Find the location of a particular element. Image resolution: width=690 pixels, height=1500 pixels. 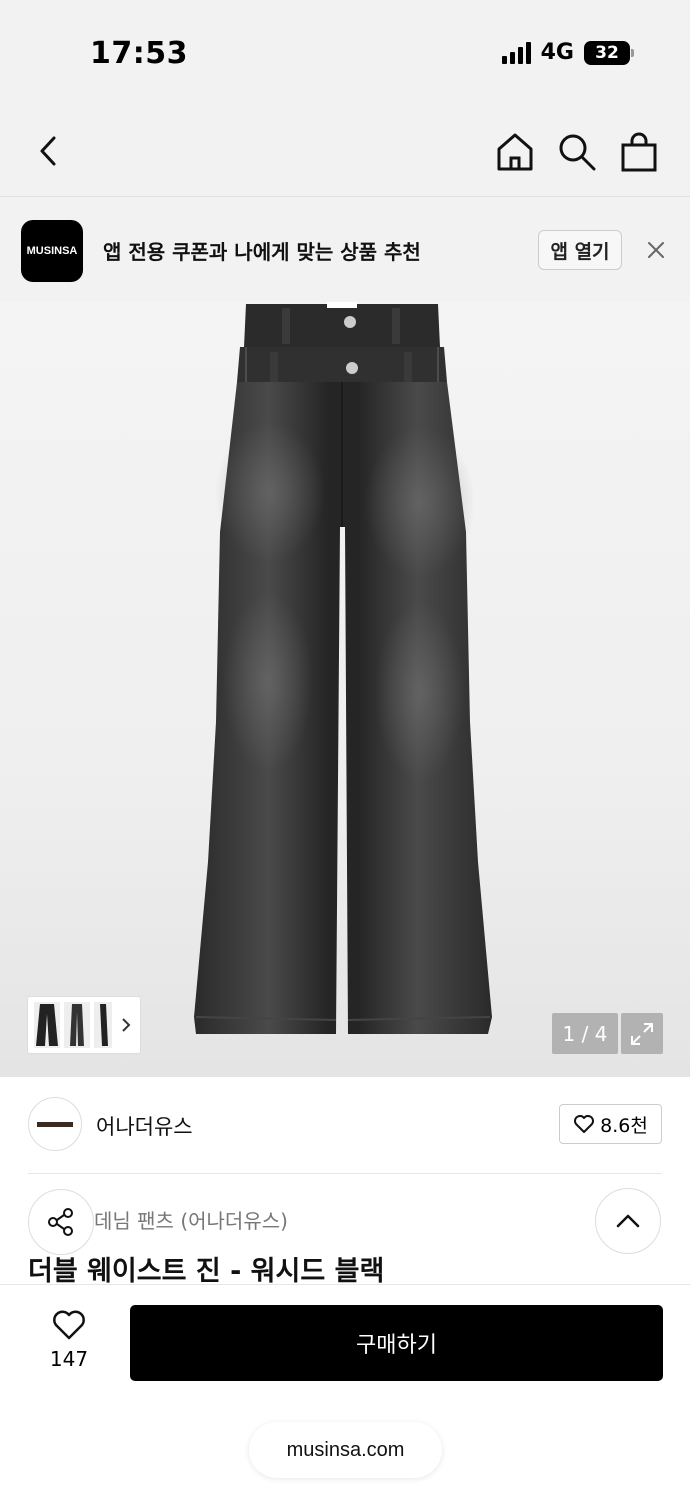

top-navigation is located at coordinates (345, 151).